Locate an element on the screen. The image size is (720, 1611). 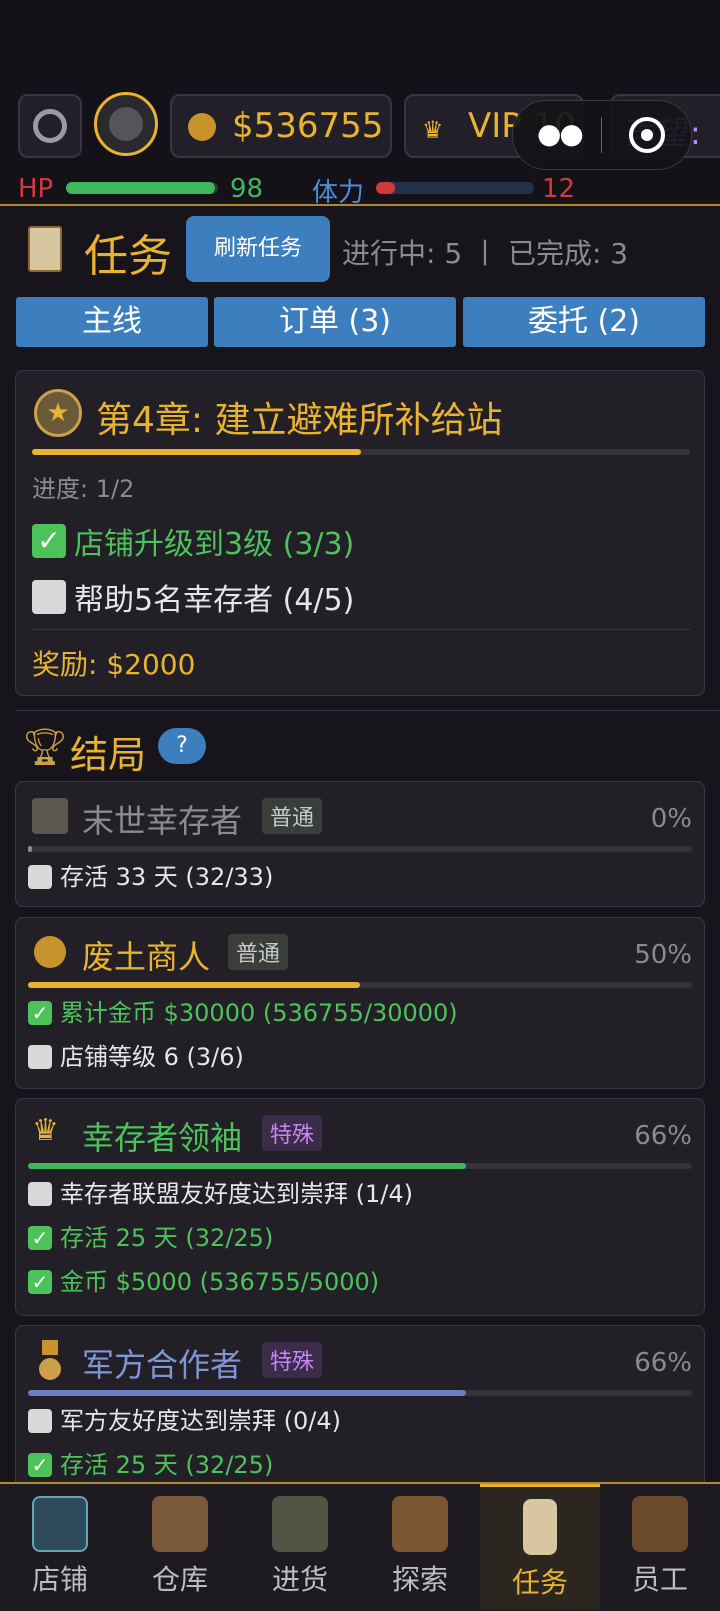
stamina-bar is located at coordinates (455, 188).